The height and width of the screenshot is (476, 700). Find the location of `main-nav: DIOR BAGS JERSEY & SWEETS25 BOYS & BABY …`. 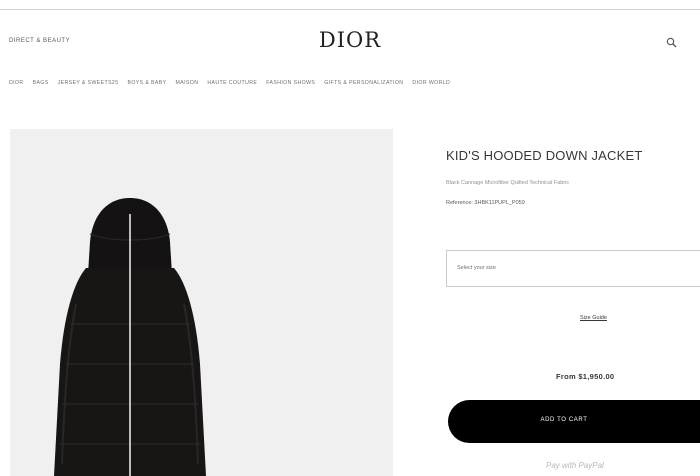

main-nav: DIOR BAGS JERSEY & SWEETS25 BOYS & BABY … is located at coordinates (229, 85).